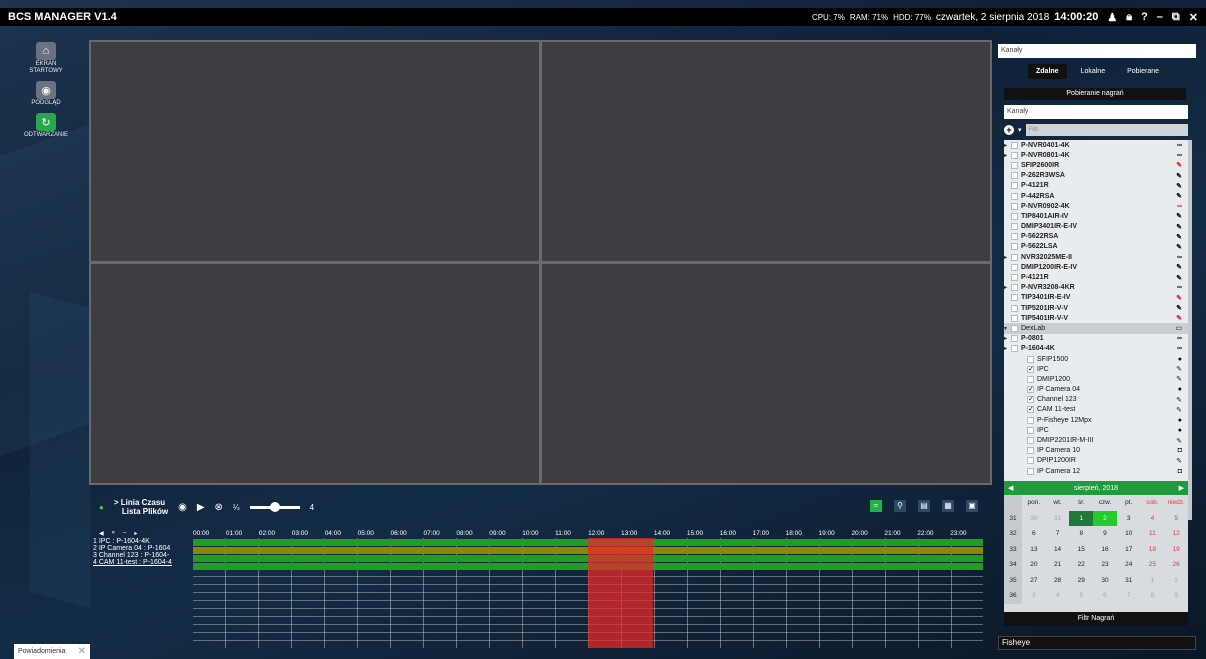  Describe the element at coordinates (142, 548) in the screenshot. I see `camera-row-2: 2 IP Camera 04 : P-1604` at that location.